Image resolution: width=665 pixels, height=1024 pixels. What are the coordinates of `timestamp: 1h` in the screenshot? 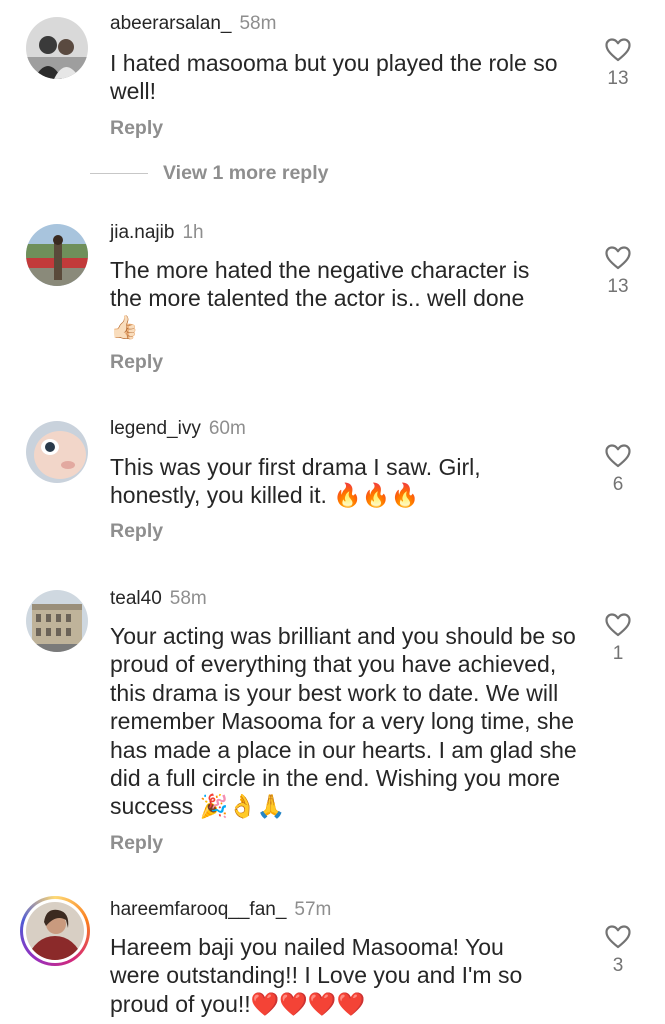 It's located at (193, 232).